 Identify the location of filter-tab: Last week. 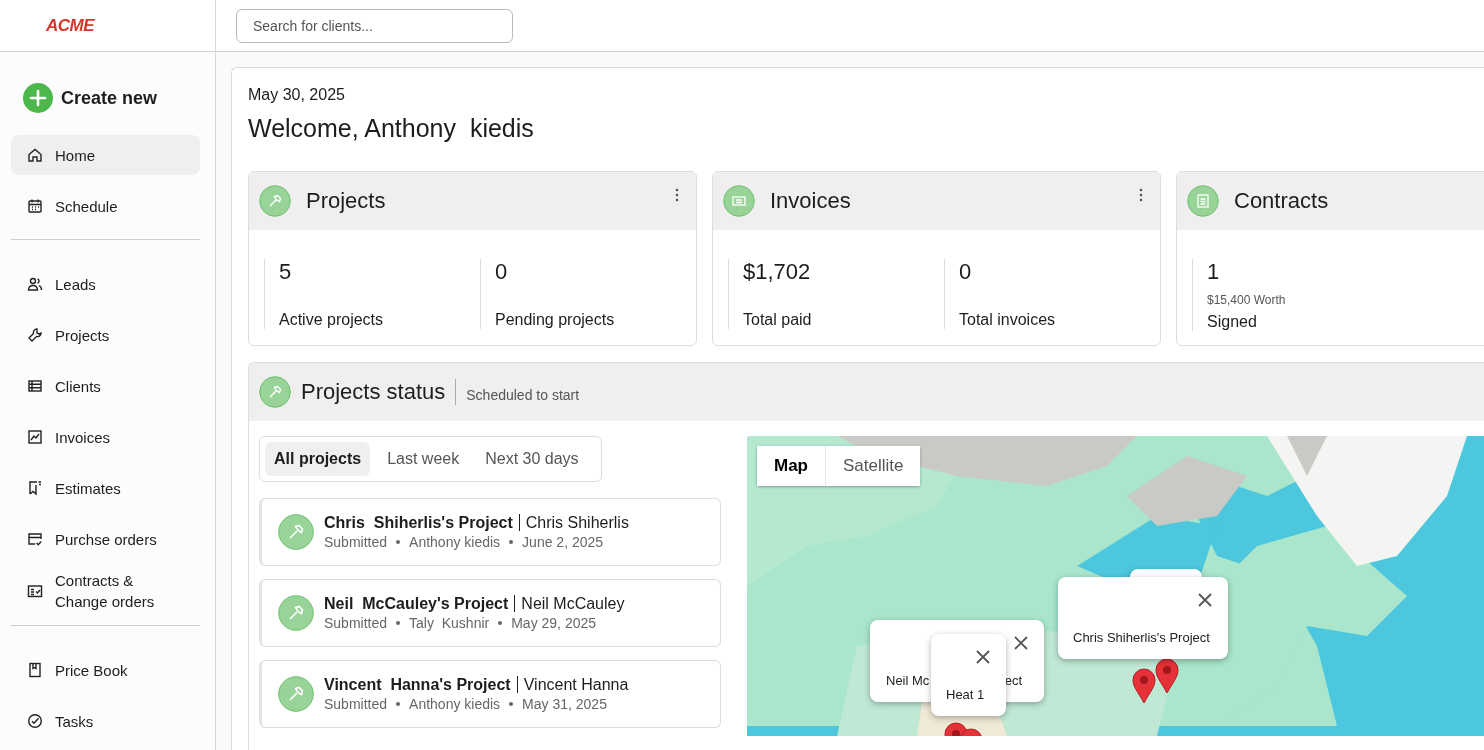
(423, 459).